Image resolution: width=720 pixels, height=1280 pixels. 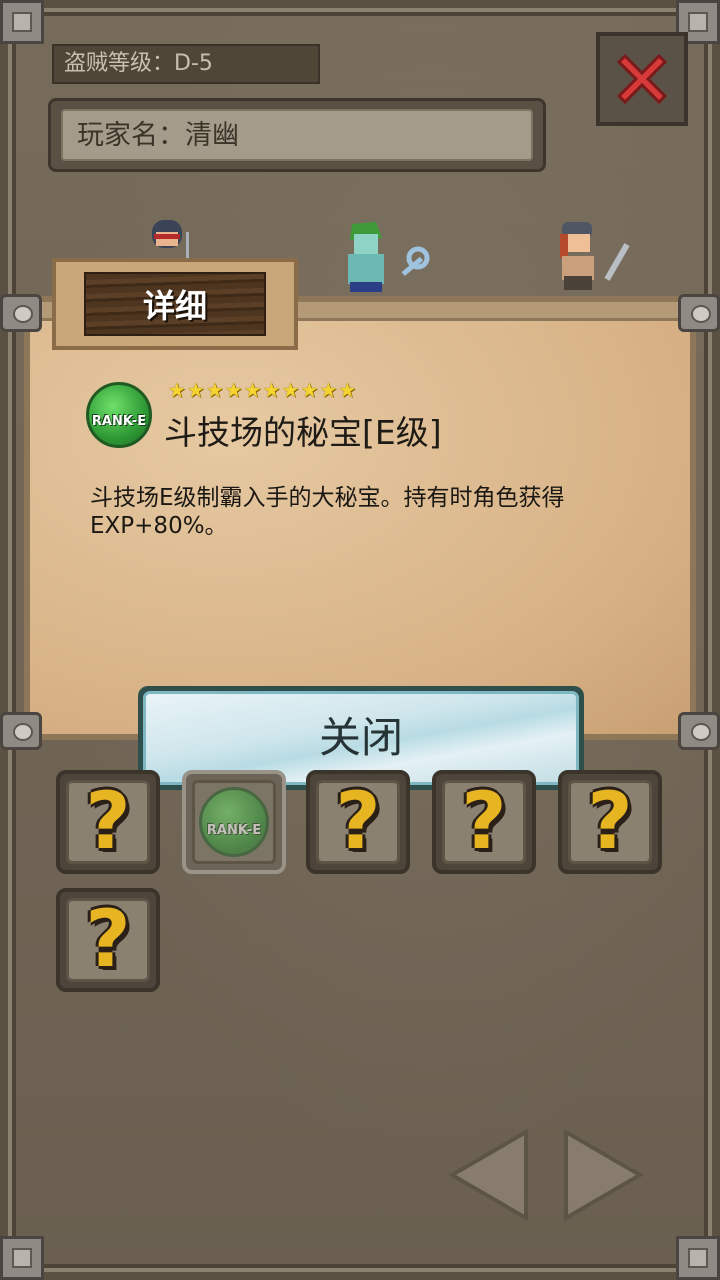 What do you see at coordinates (21, 731) in the screenshot?
I see `panel-bolt-bottom-left` at bounding box center [21, 731].